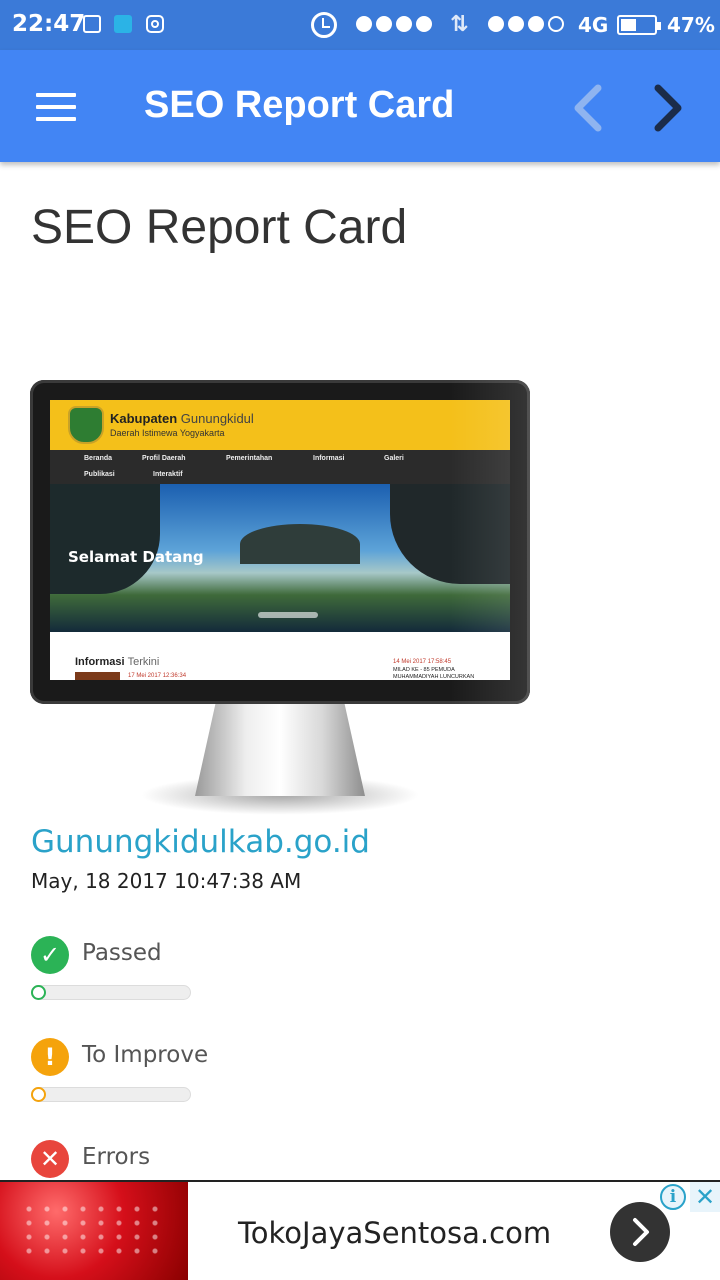 The image size is (720, 1280). Describe the element at coordinates (50, 955) in the screenshot. I see `check-icon: ✓` at that location.